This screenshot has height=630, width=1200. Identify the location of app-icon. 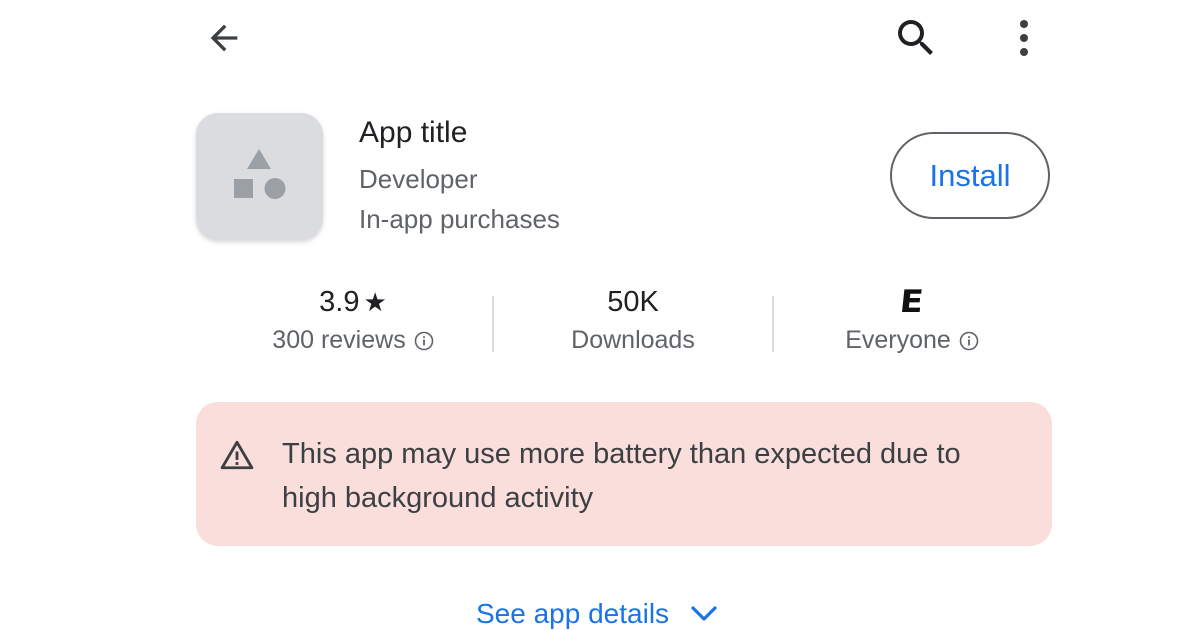
(259, 176).